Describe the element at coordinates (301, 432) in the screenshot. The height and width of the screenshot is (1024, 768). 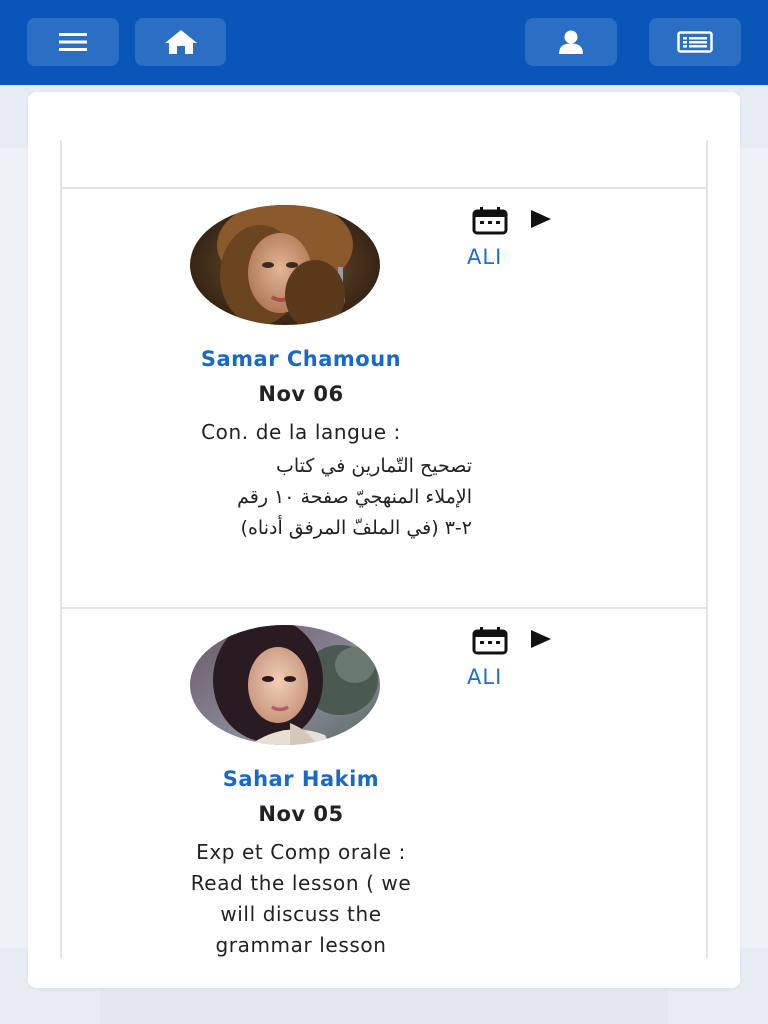
I see `post-subject: Con. de la langue :` at that location.